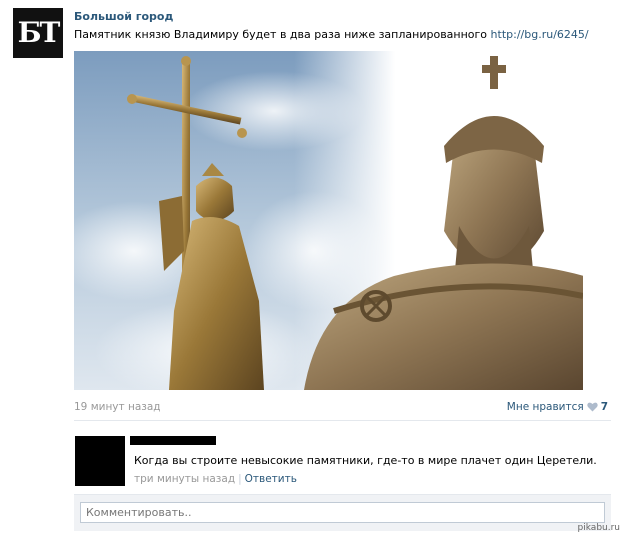  I want to click on like-label: Мне нравится, so click(545, 407).